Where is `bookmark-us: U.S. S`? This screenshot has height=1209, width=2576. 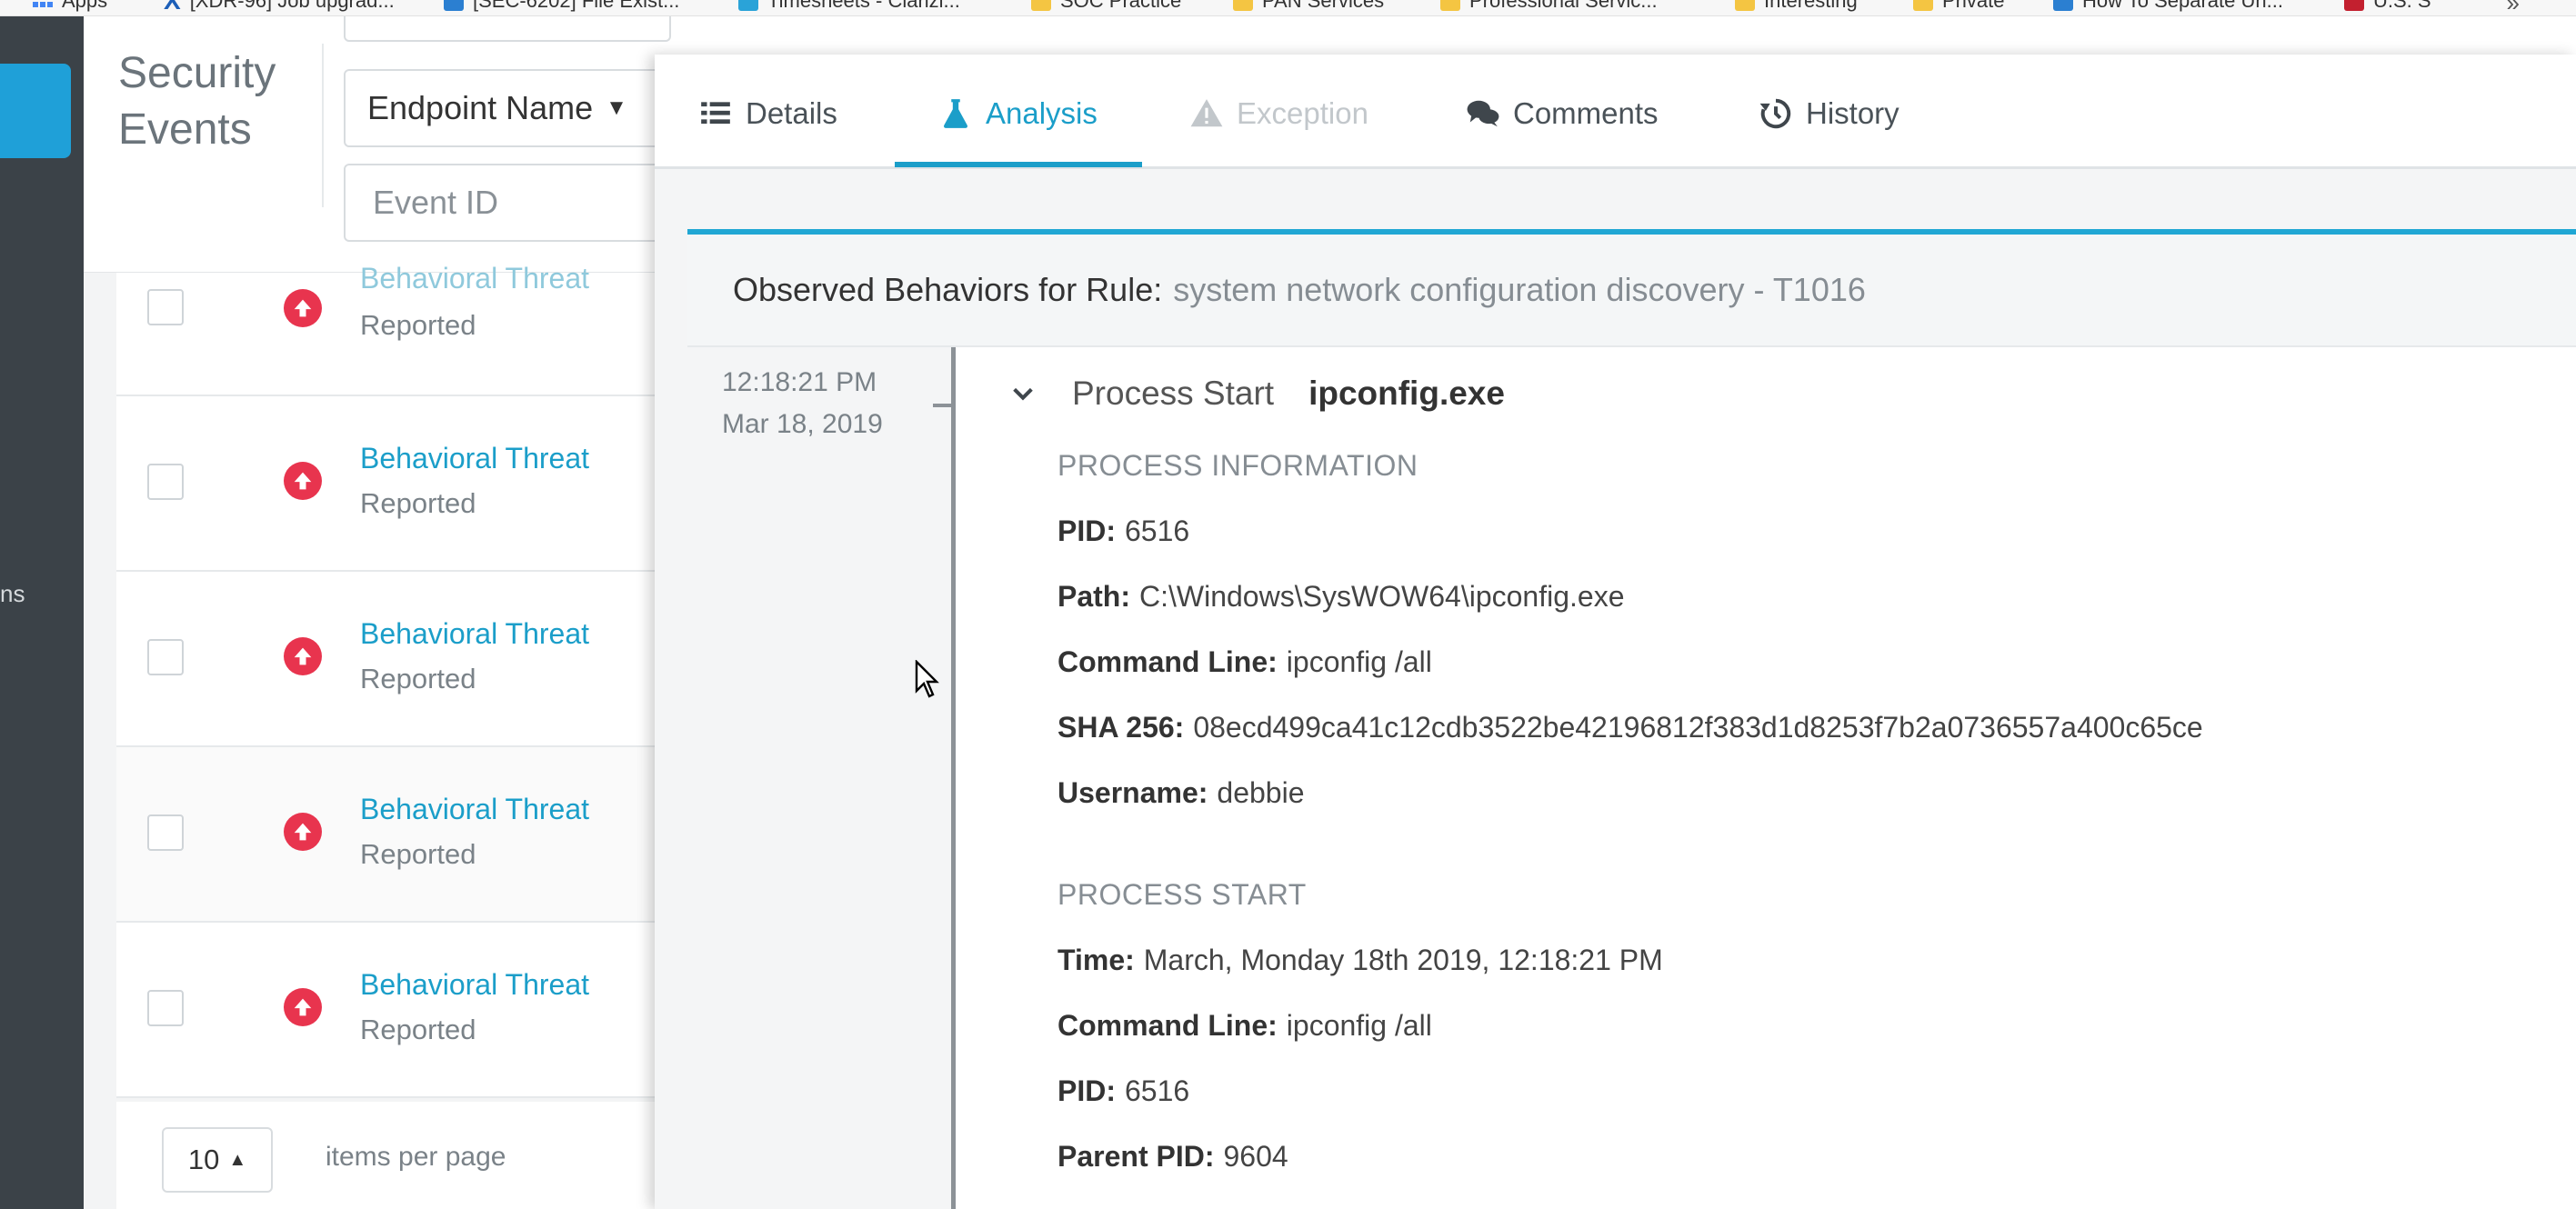 bookmark-us: U.S. S is located at coordinates (2387, 7).